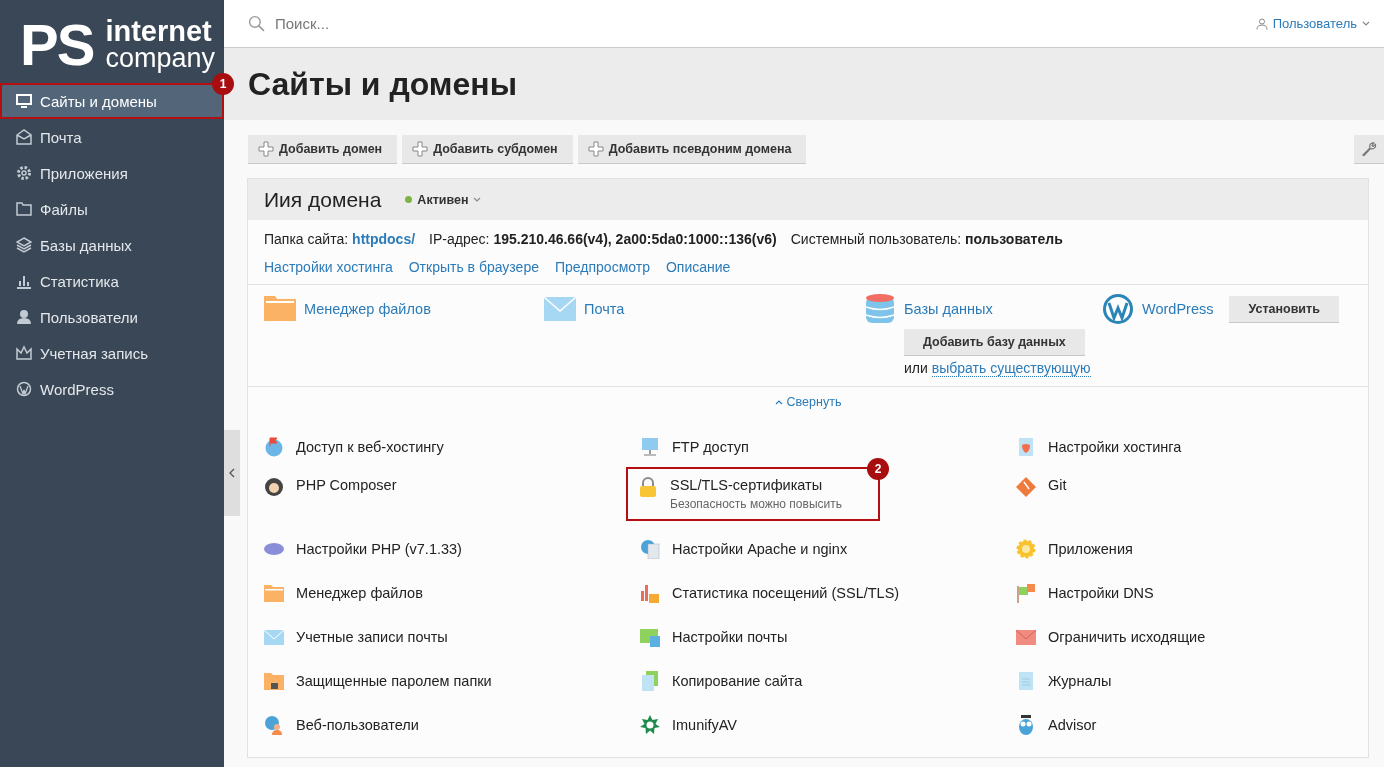 The height and width of the screenshot is (767, 1384). I want to click on tool-link: Веб-пользователи, so click(357, 725).